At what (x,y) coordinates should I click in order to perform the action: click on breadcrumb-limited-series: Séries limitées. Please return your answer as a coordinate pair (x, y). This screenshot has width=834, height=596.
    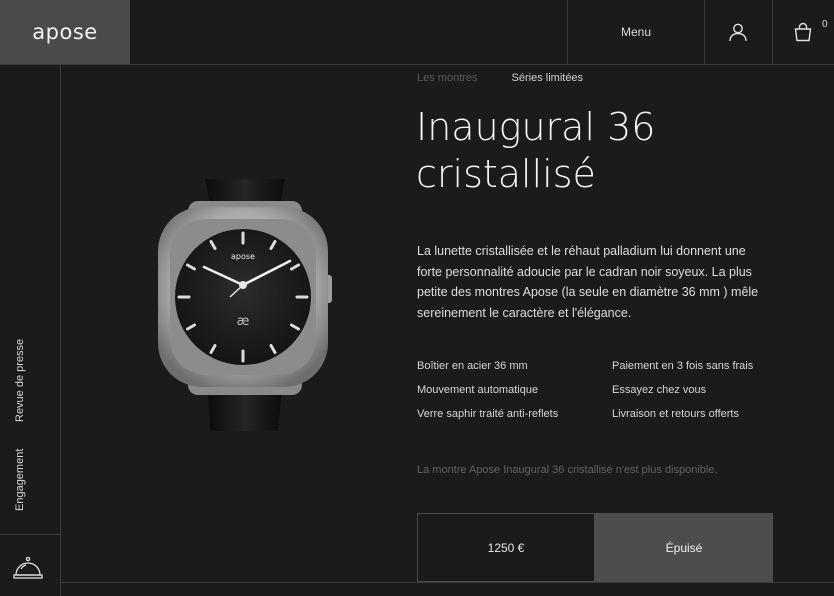
    Looking at the image, I should click on (548, 78).